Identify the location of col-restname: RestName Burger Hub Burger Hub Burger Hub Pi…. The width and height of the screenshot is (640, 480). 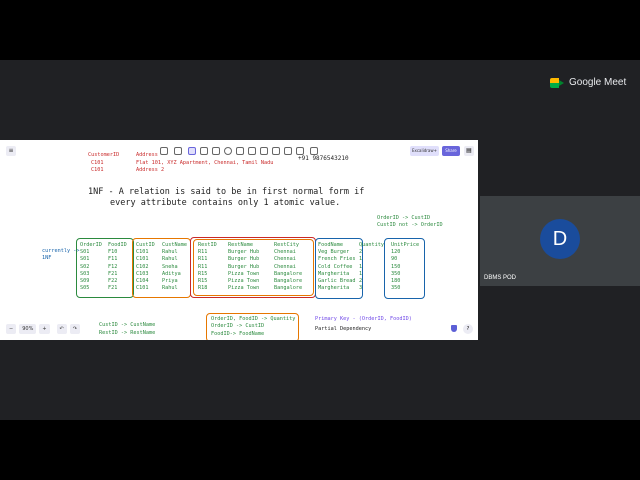
(244, 267).